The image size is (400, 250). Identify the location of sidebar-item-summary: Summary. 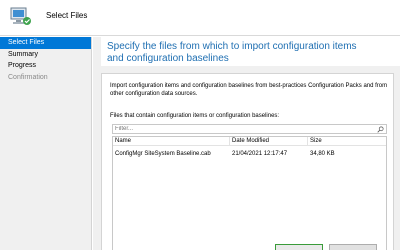
(45, 55).